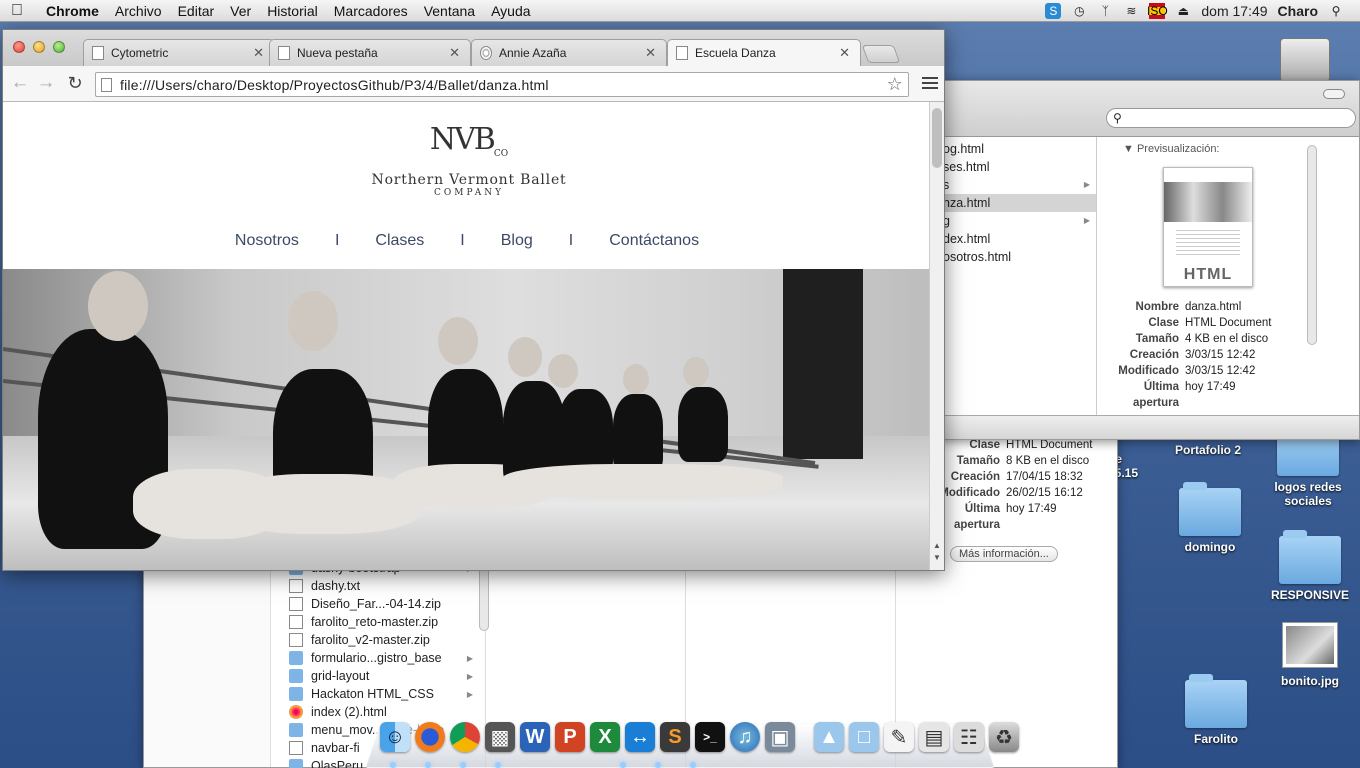 The image size is (1360, 768). Describe the element at coordinates (1208, 450) in the screenshot. I see `desktop-folder-portafolio: Portafolio 2` at that location.